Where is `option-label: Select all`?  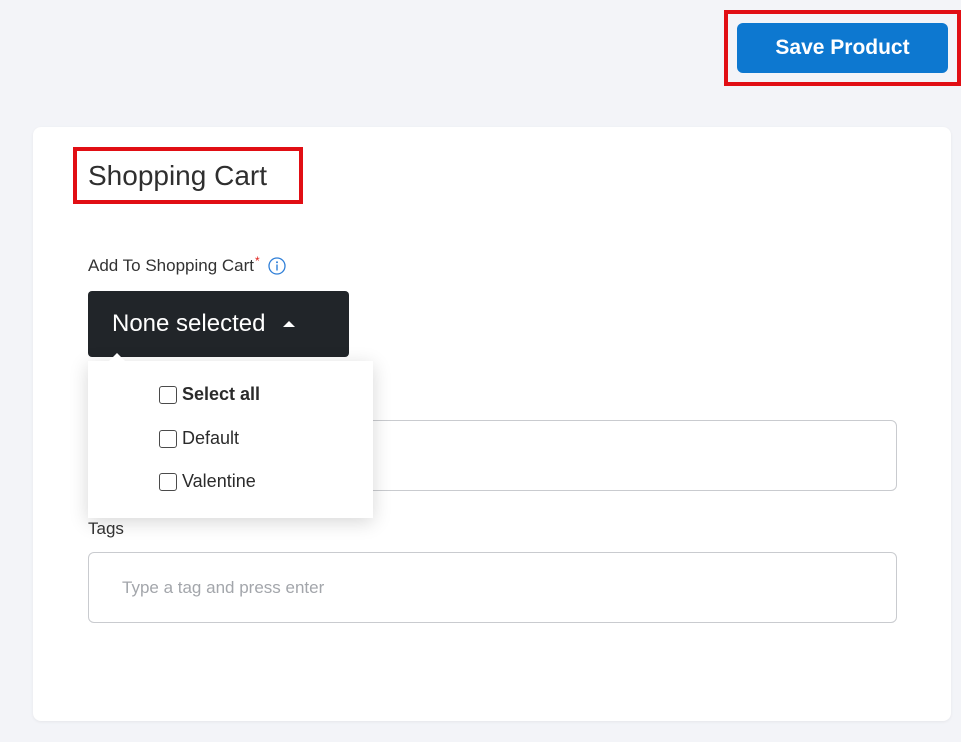 option-label: Select all is located at coordinates (221, 394).